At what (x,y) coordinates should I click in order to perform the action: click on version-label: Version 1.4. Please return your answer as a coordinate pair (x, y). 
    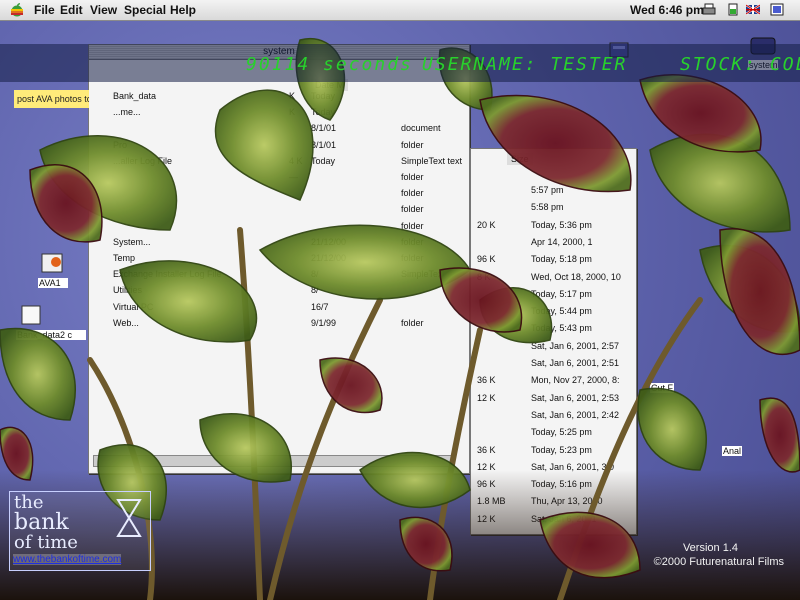
    Looking at the image, I should click on (710, 548).